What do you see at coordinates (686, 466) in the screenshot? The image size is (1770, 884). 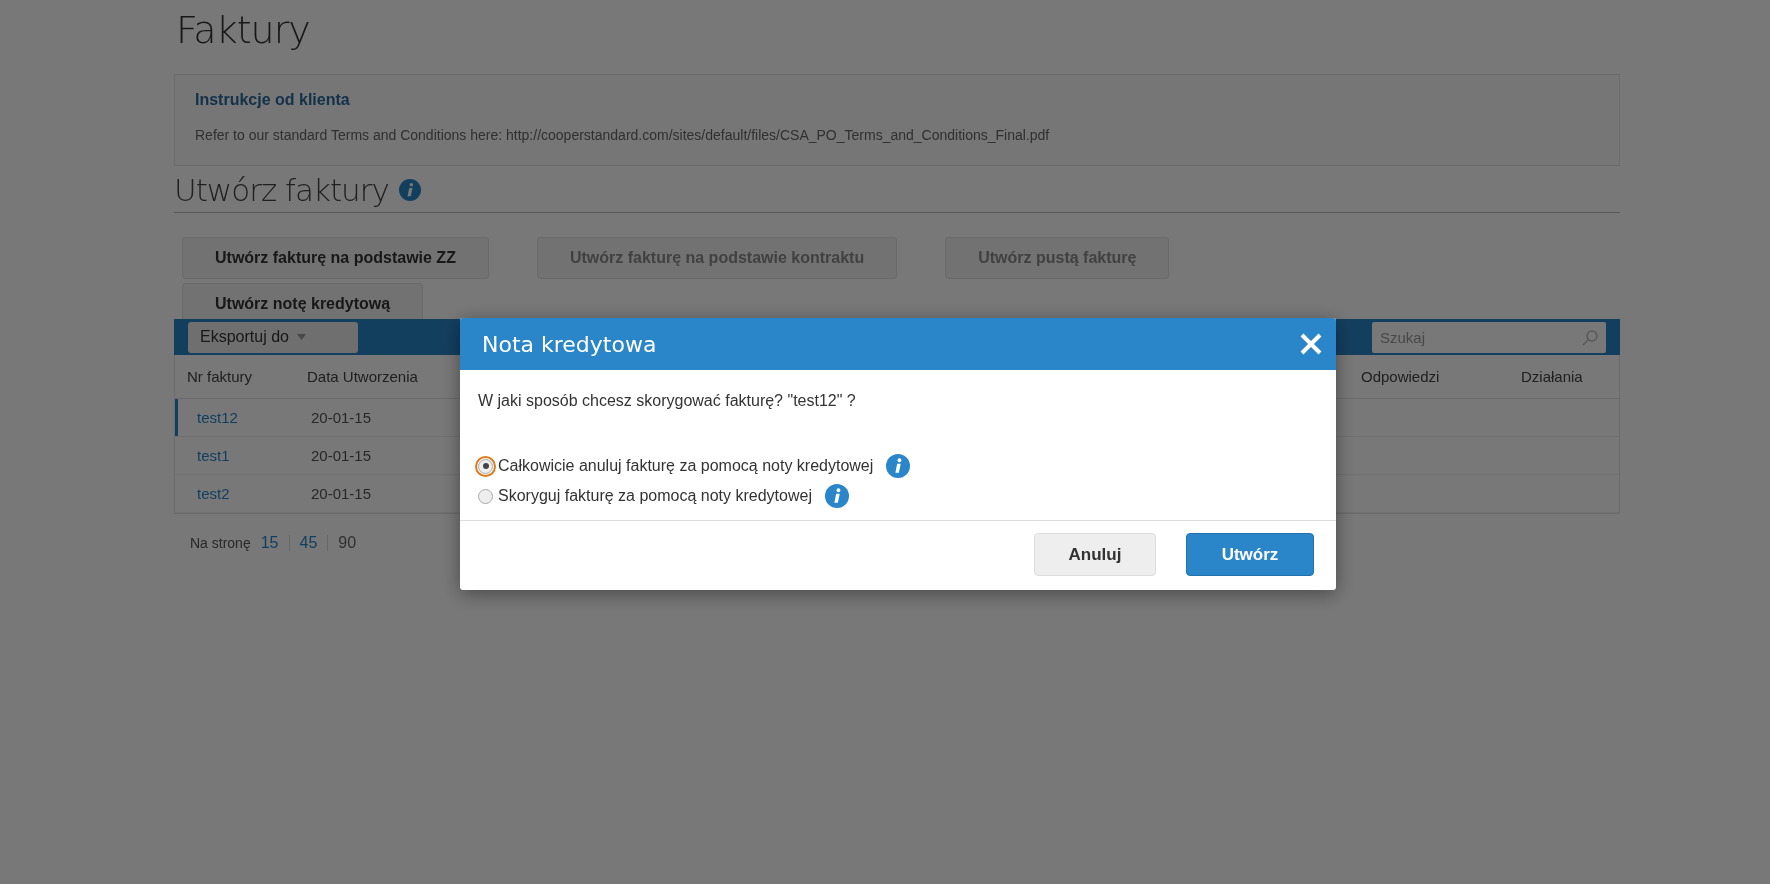 I see `option-label: Całkowicie anuluj fakturę za pomocą noty kredytowej` at bounding box center [686, 466].